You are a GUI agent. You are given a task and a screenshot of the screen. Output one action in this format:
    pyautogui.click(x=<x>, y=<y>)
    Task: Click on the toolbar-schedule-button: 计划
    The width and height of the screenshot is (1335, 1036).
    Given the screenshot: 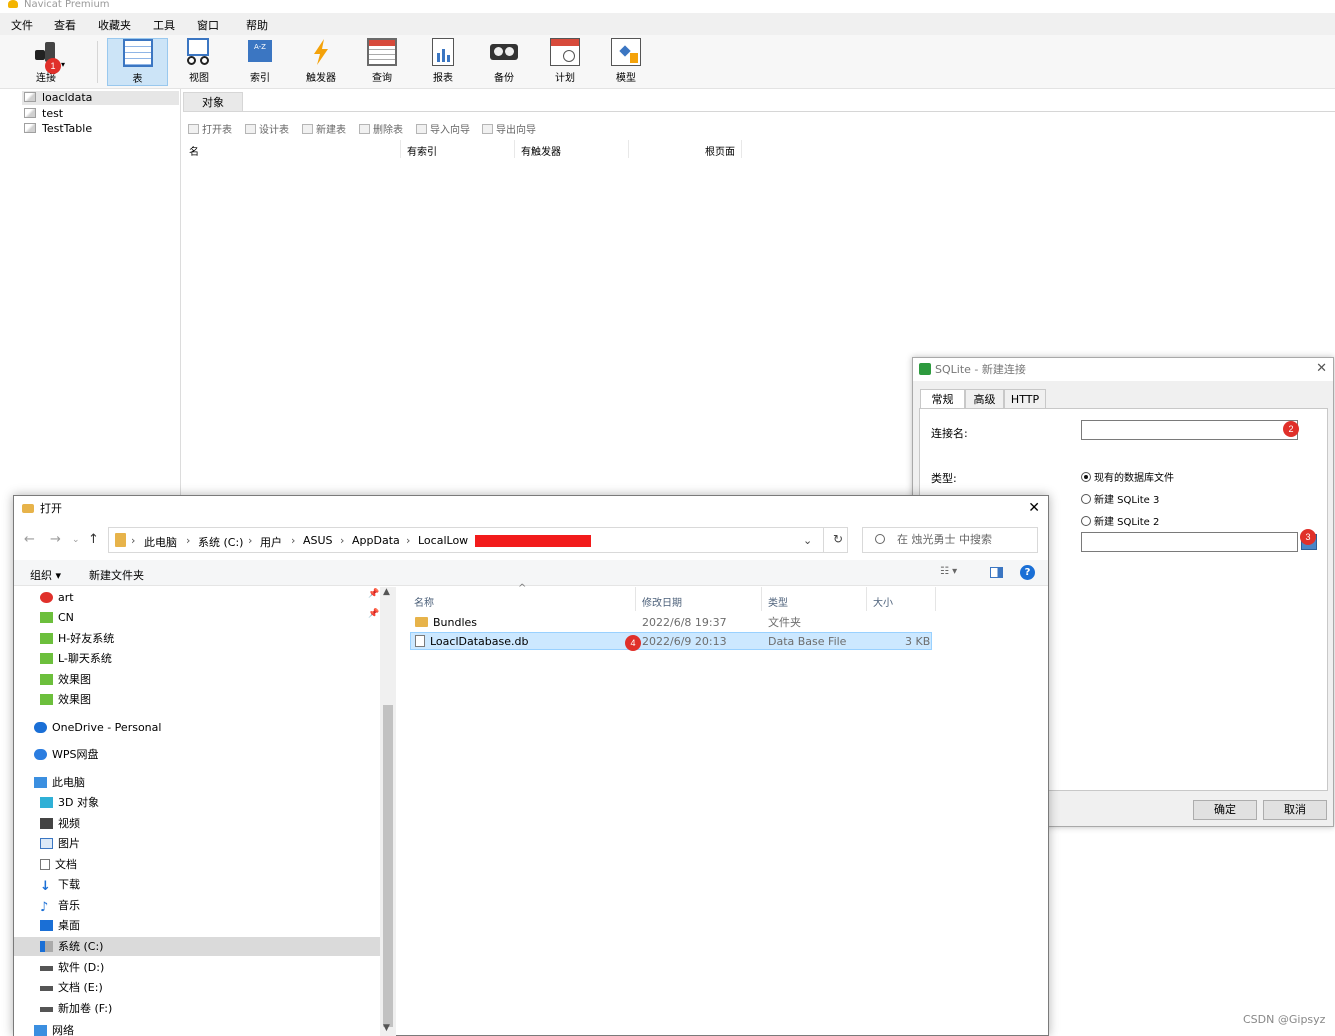 What is the action you would take?
    pyautogui.click(x=565, y=62)
    